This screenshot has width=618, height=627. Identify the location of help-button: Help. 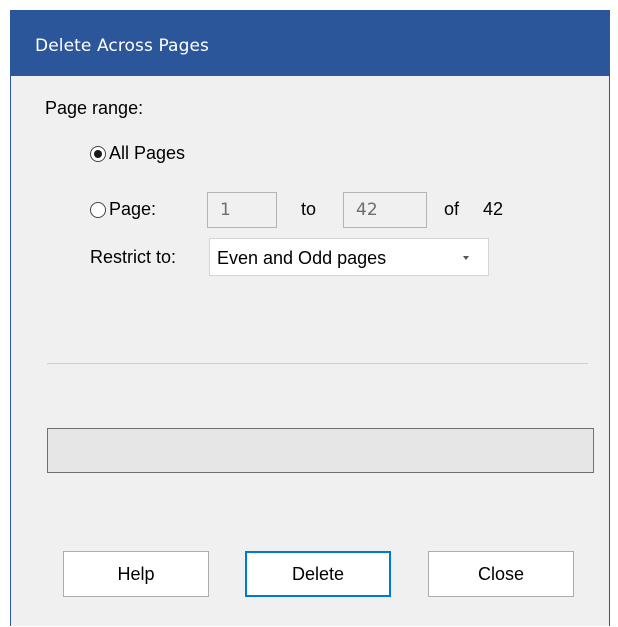
(136, 574).